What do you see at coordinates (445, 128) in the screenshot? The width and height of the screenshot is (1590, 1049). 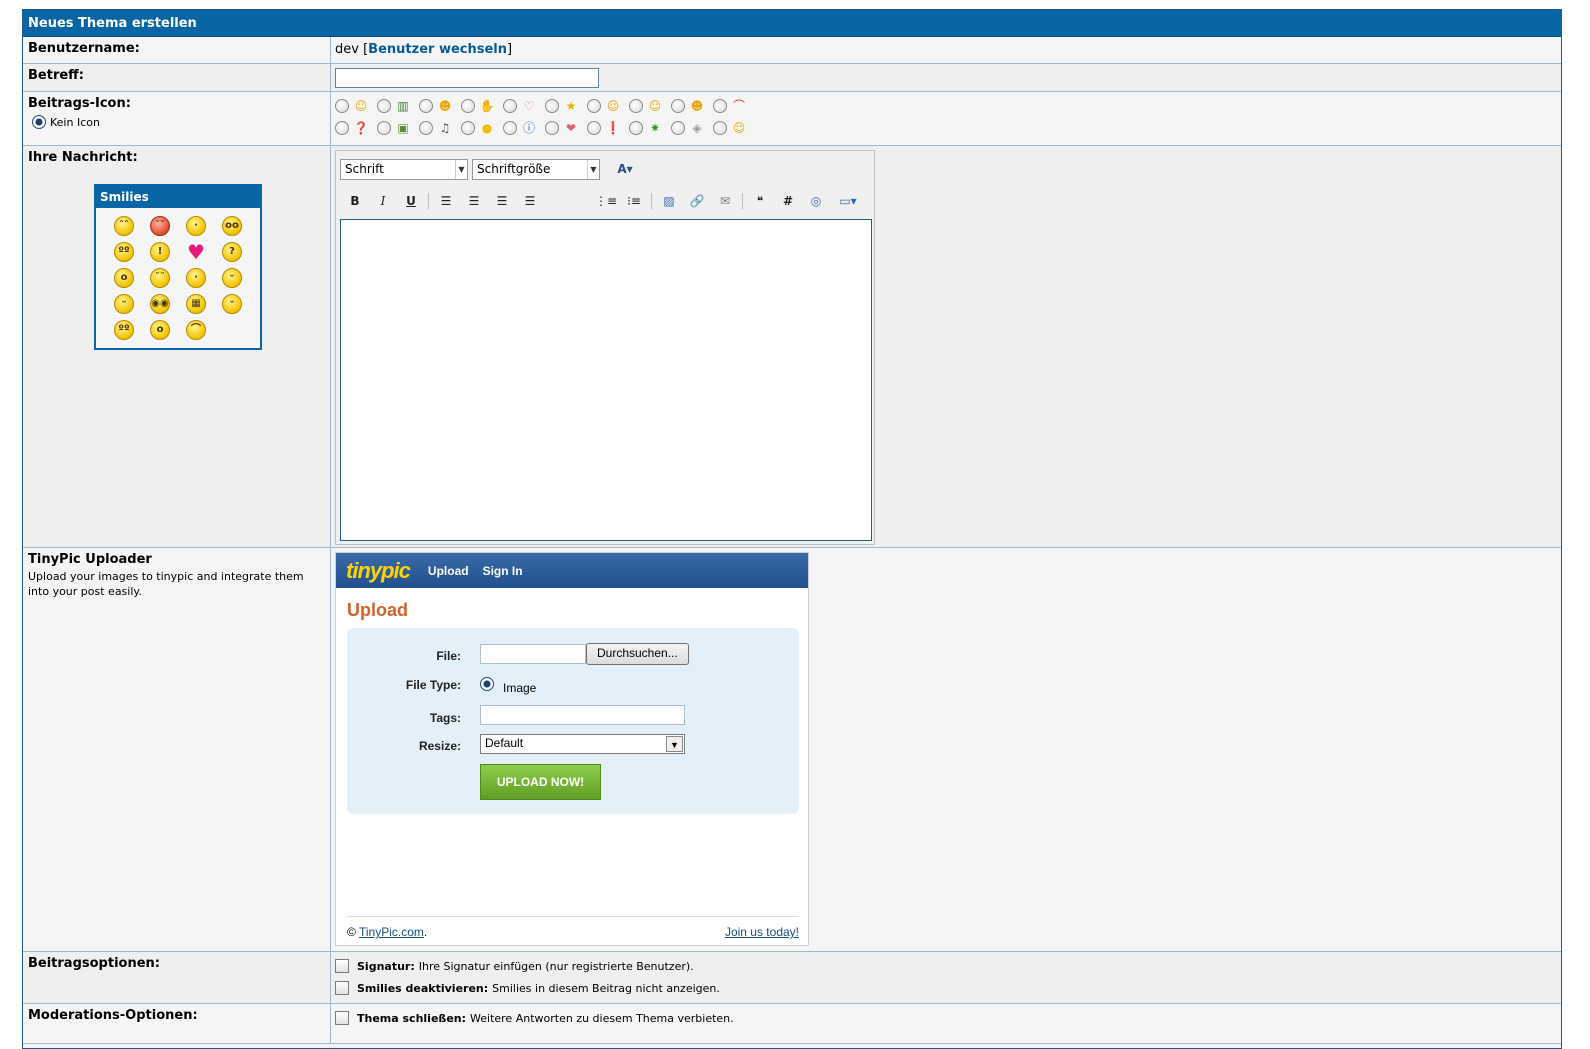 I see `music-icon: ♫` at bounding box center [445, 128].